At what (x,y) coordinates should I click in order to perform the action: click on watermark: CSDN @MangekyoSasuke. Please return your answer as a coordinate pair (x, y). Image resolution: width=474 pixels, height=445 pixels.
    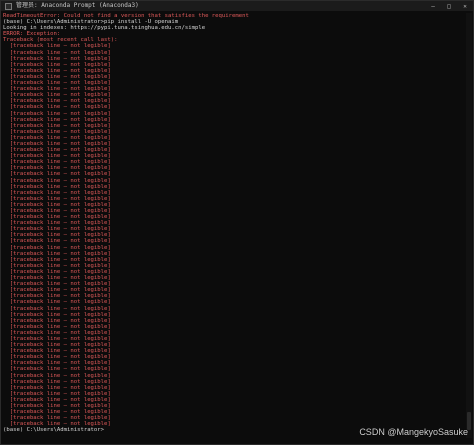
    Looking at the image, I should click on (413, 432).